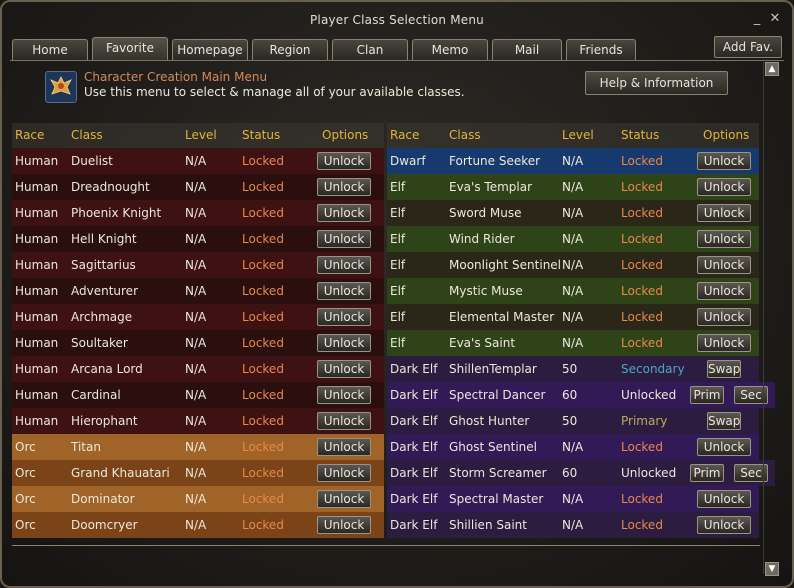 Image resolution: width=794 pixels, height=588 pixels. What do you see at coordinates (775, 19) in the screenshot?
I see `close-icon: ✕` at bounding box center [775, 19].